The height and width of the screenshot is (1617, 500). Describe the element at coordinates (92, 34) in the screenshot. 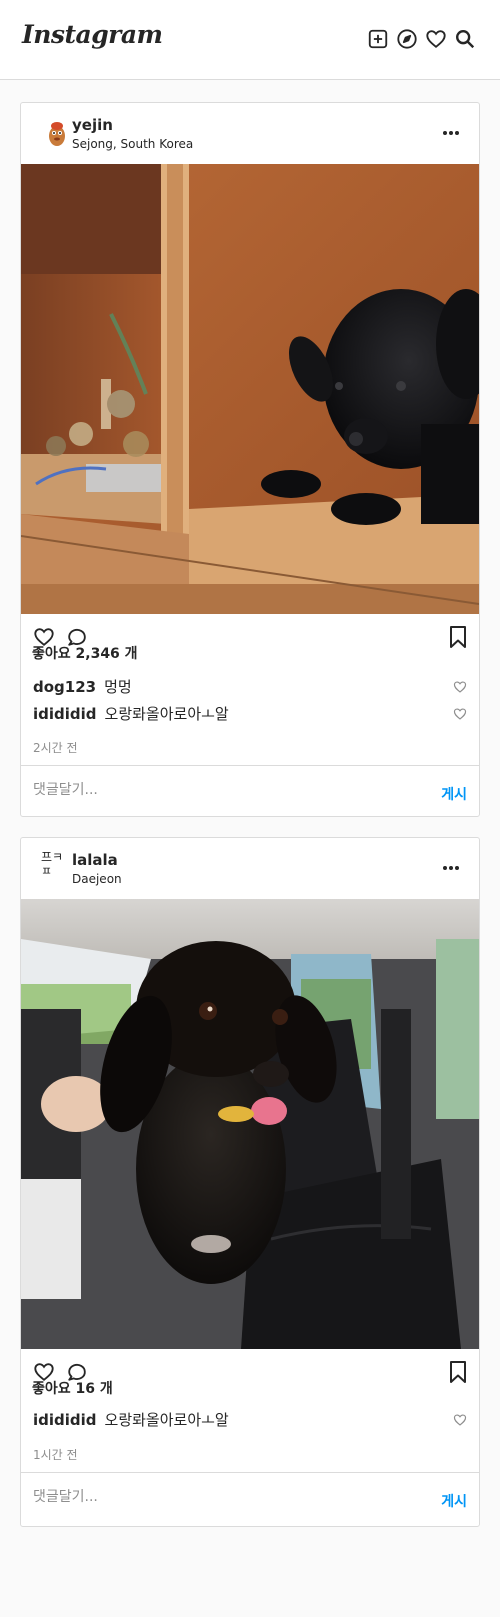

I see `instagram-logo: Instagram` at that location.